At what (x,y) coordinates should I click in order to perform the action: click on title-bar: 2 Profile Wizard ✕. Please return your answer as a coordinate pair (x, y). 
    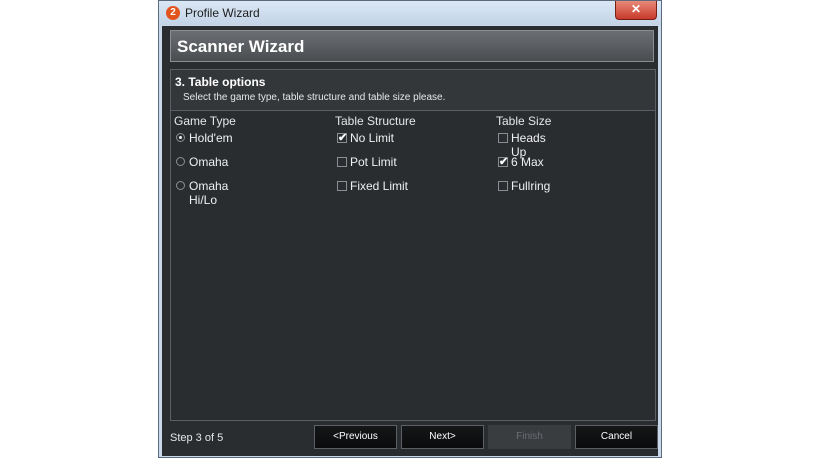
    Looking at the image, I should click on (410, 13).